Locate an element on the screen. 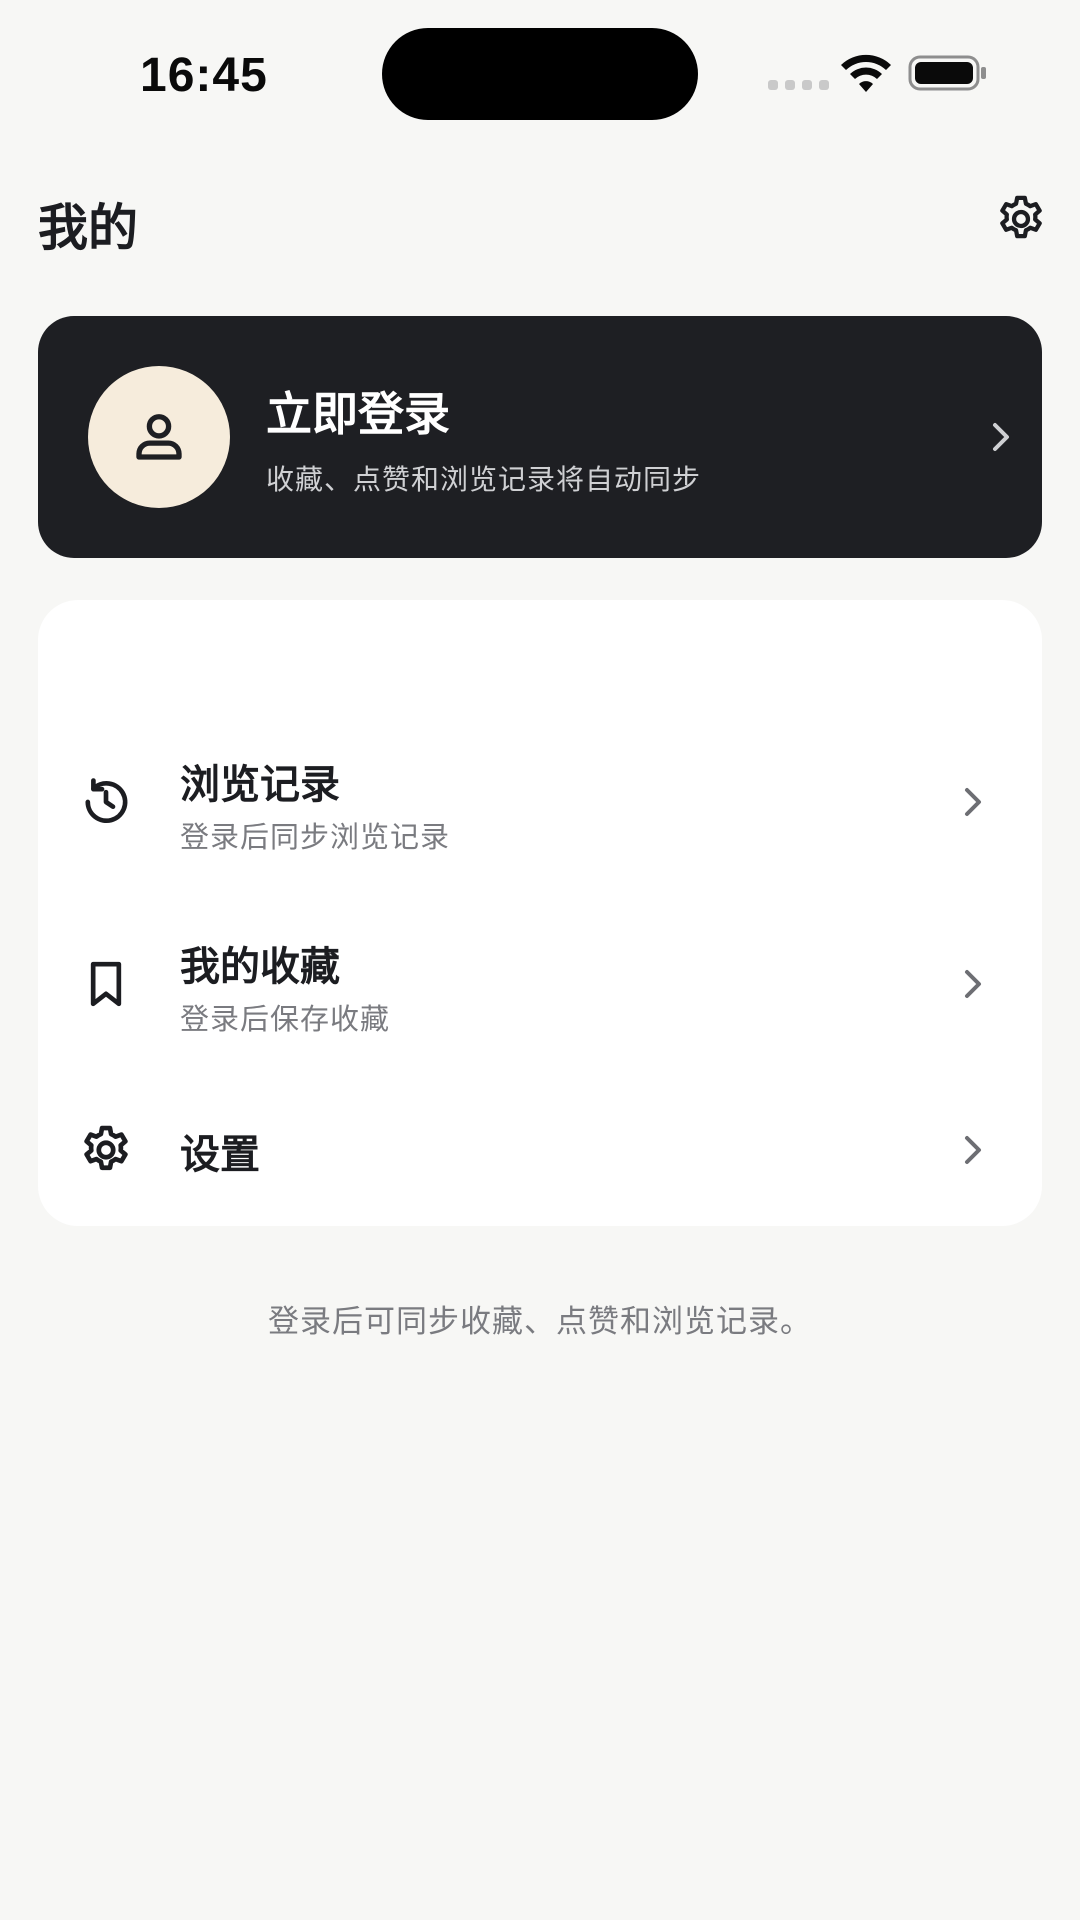  menu-item-title: 设置 is located at coordinates (220, 1155).